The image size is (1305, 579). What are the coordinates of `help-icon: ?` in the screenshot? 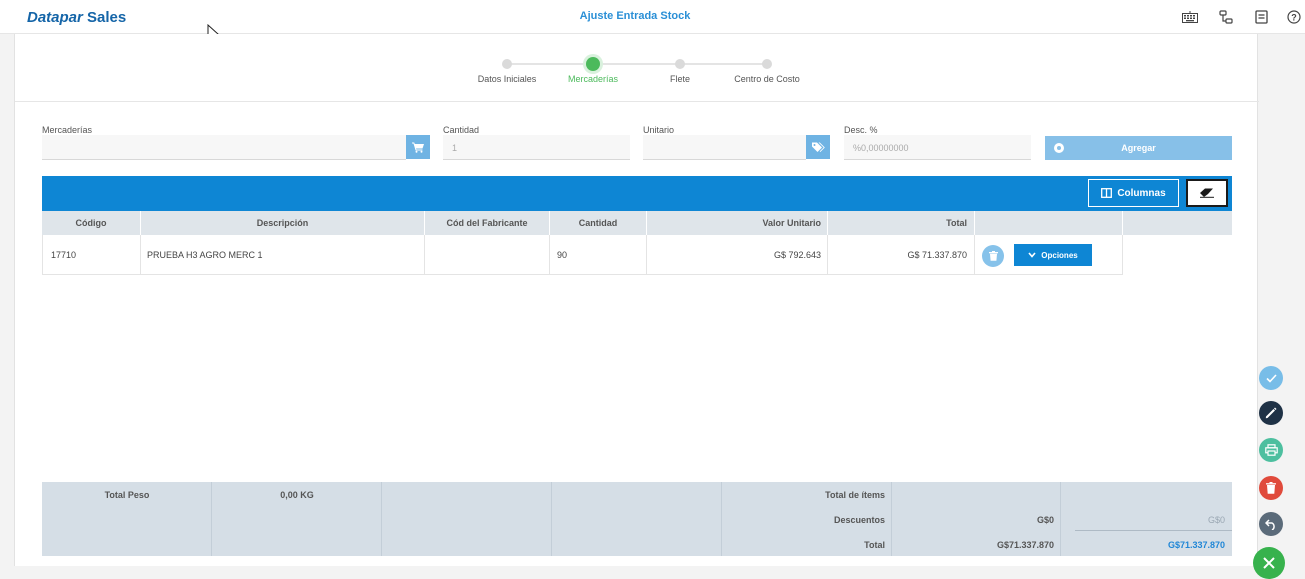 It's located at (1294, 17).